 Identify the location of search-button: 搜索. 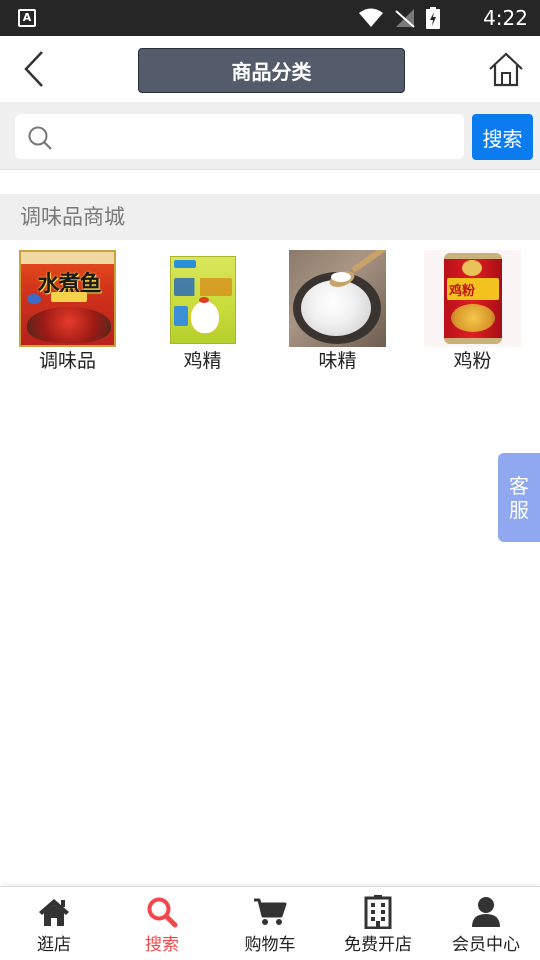
(502, 137).